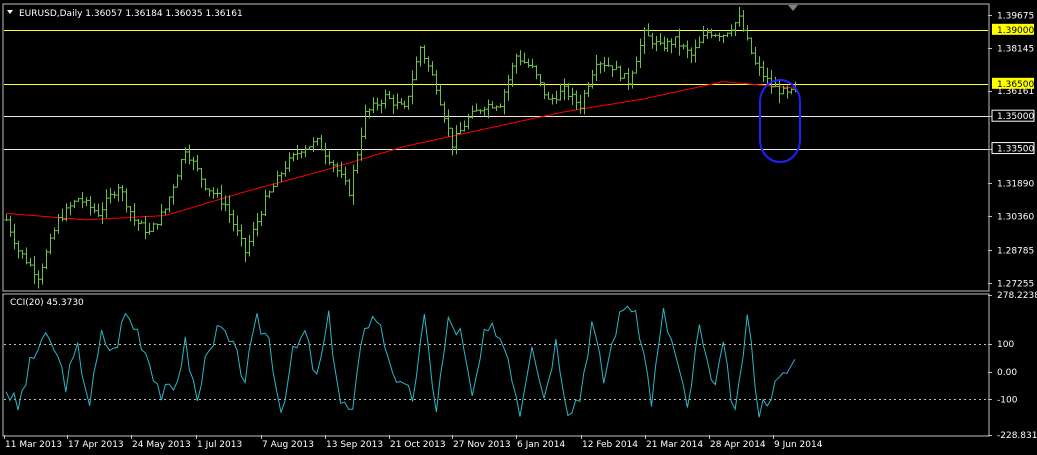 Image resolution: width=1037 pixels, height=455 pixels. What do you see at coordinates (738, 445) in the screenshot?
I see `x-tick-label: 28 Apr 2014` at bounding box center [738, 445].